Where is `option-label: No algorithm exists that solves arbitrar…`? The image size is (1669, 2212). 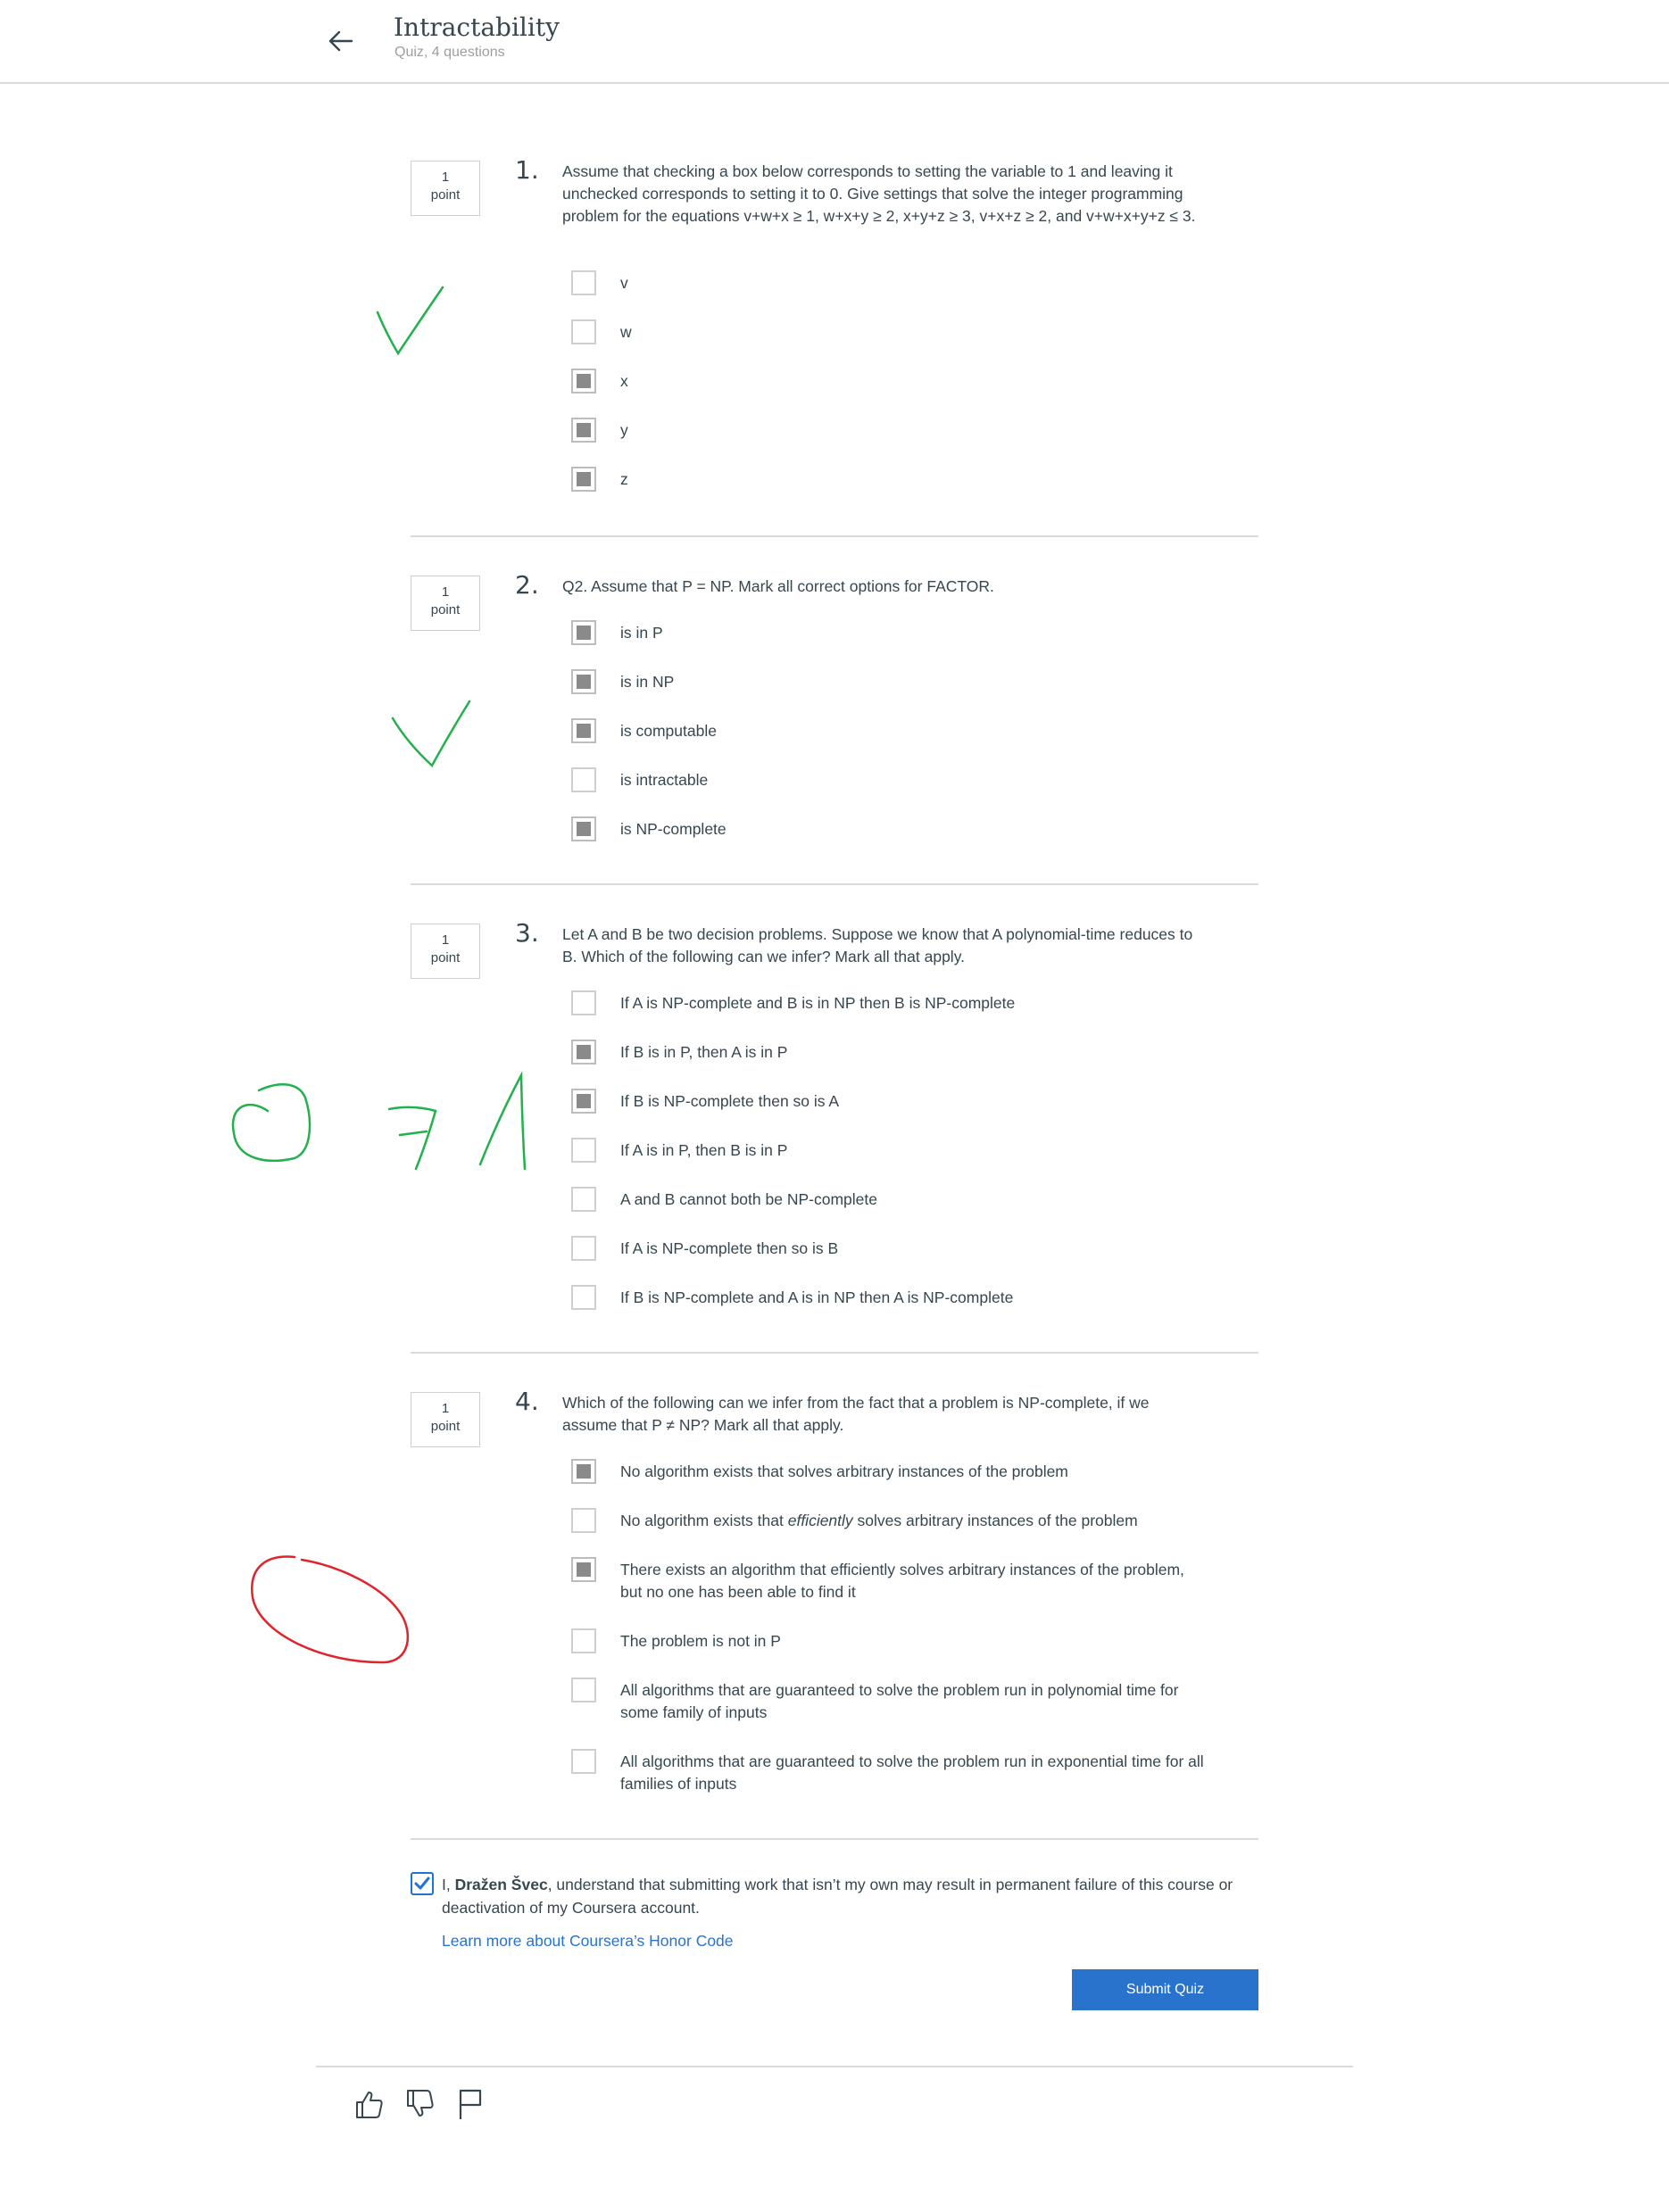 option-label: No algorithm exists that solves arbitrar… is located at coordinates (844, 1471).